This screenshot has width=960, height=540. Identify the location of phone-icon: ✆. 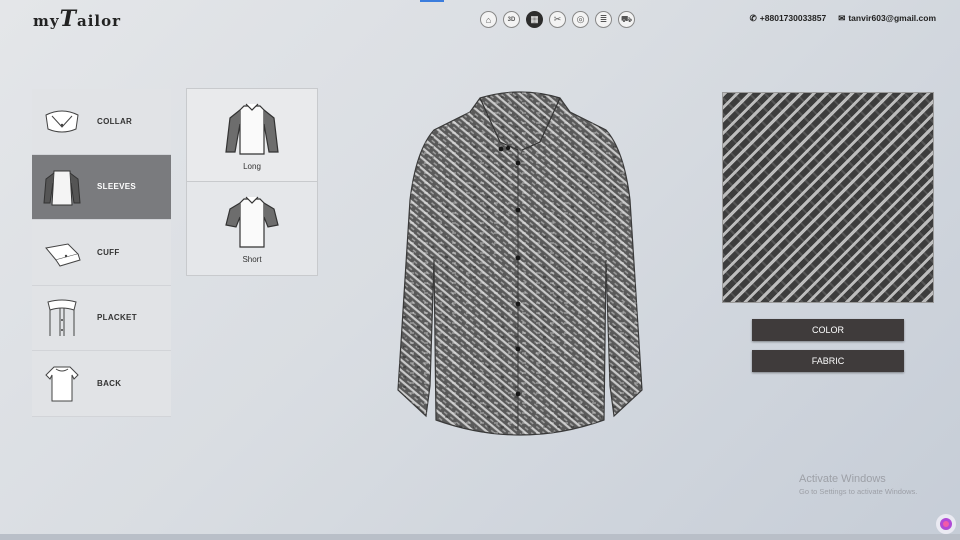
(753, 18).